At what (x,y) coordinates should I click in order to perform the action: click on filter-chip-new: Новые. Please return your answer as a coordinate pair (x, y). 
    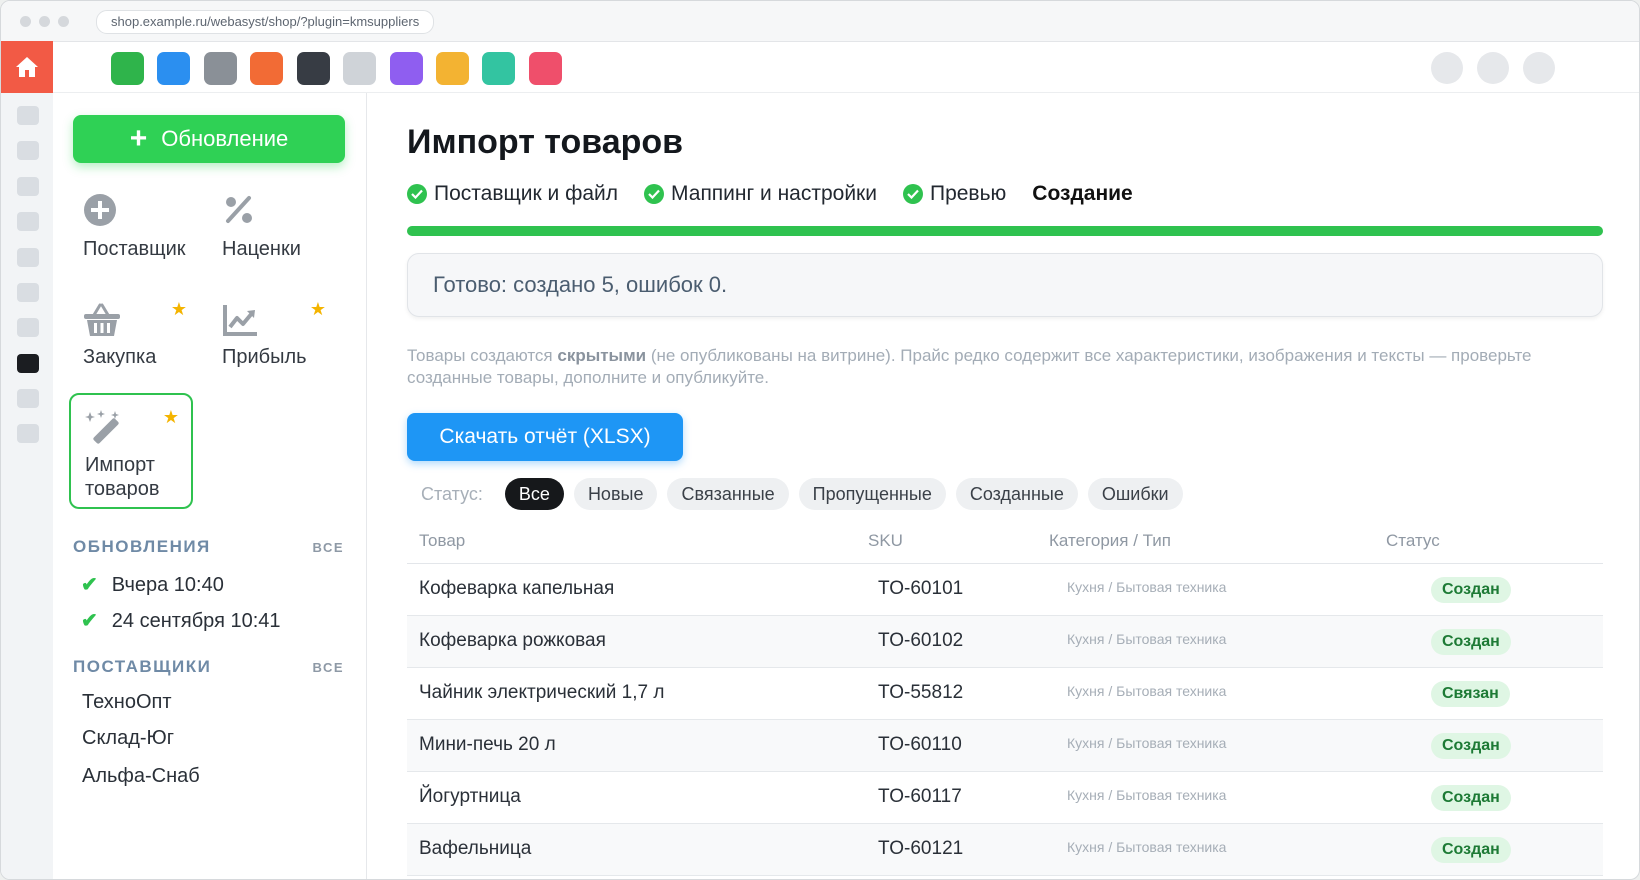
    Looking at the image, I should click on (615, 494).